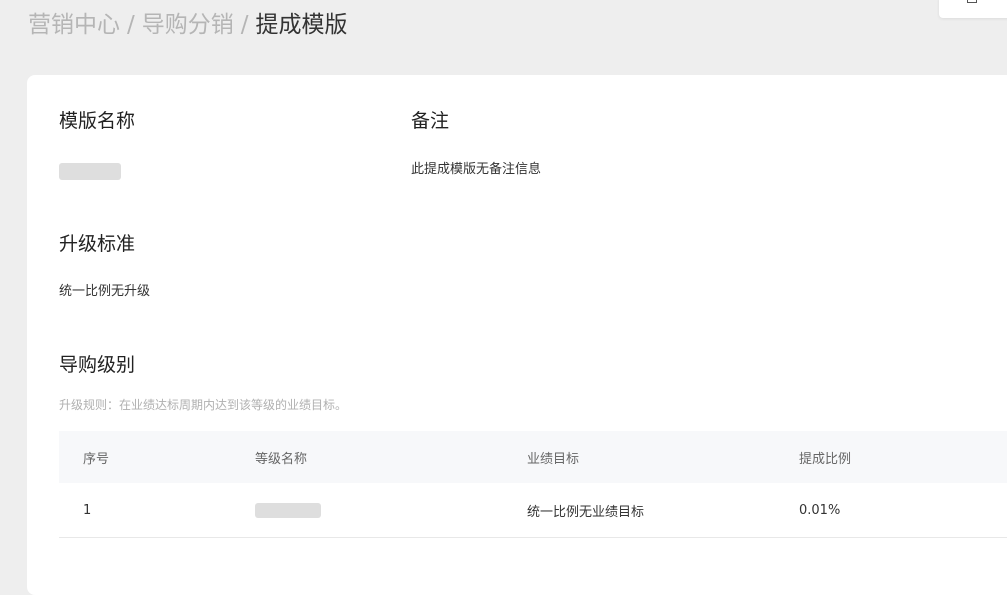 The height and width of the screenshot is (595, 1007). Describe the element at coordinates (96, 459) in the screenshot. I see `column-header-index: 序号` at that location.